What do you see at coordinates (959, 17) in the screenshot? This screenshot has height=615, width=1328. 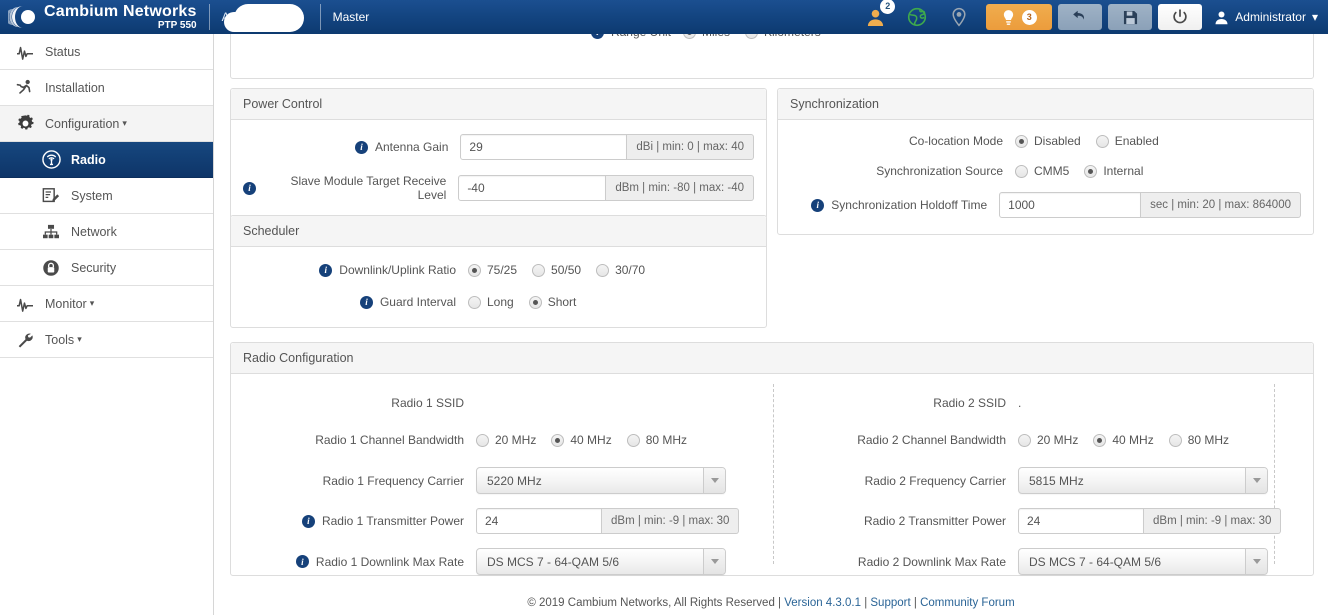 I see `location-button` at bounding box center [959, 17].